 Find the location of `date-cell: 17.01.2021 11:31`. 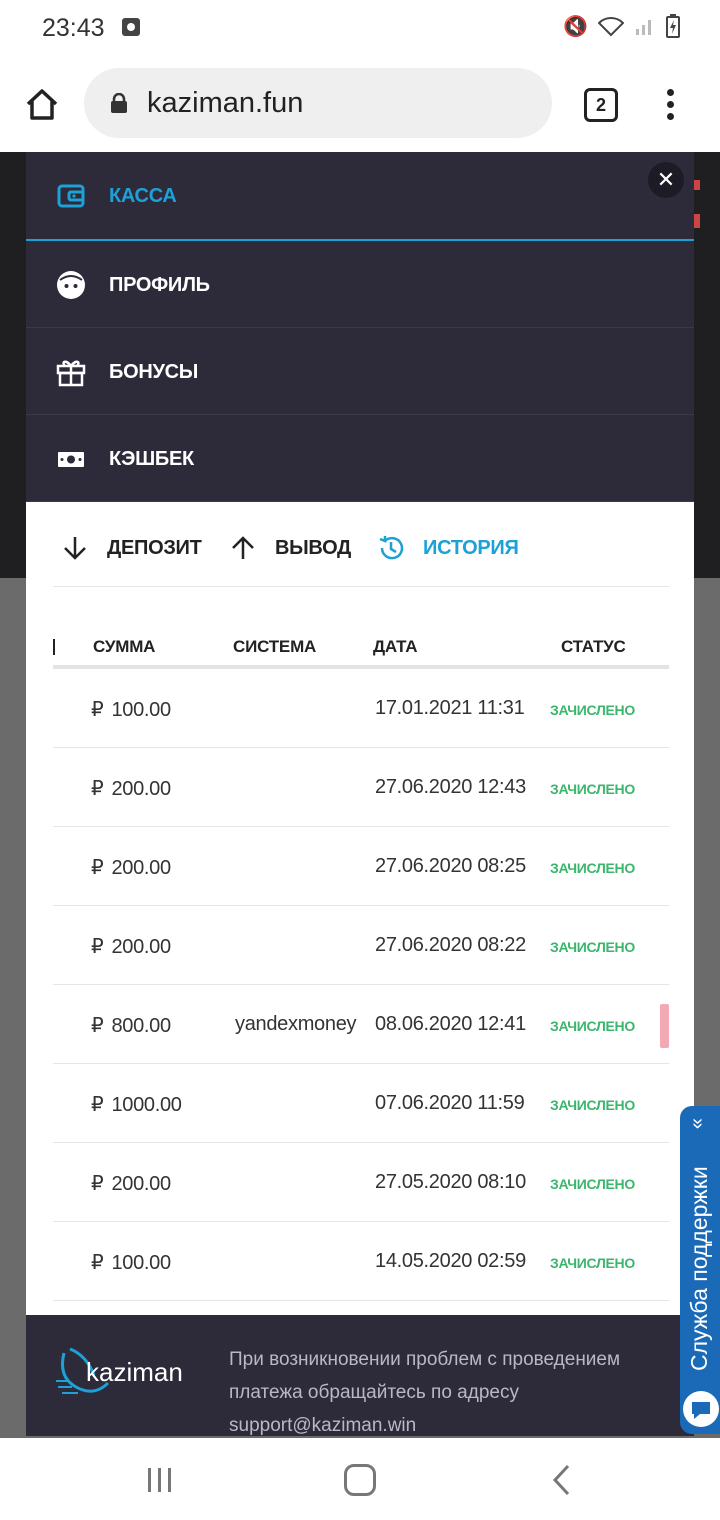

date-cell: 17.01.2021 11:31 is located at coordinates (450, 708).